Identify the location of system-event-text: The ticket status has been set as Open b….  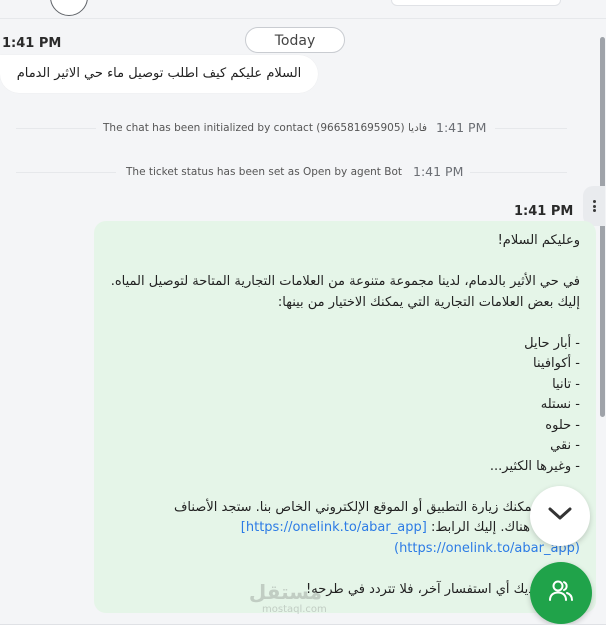
(264, 172).